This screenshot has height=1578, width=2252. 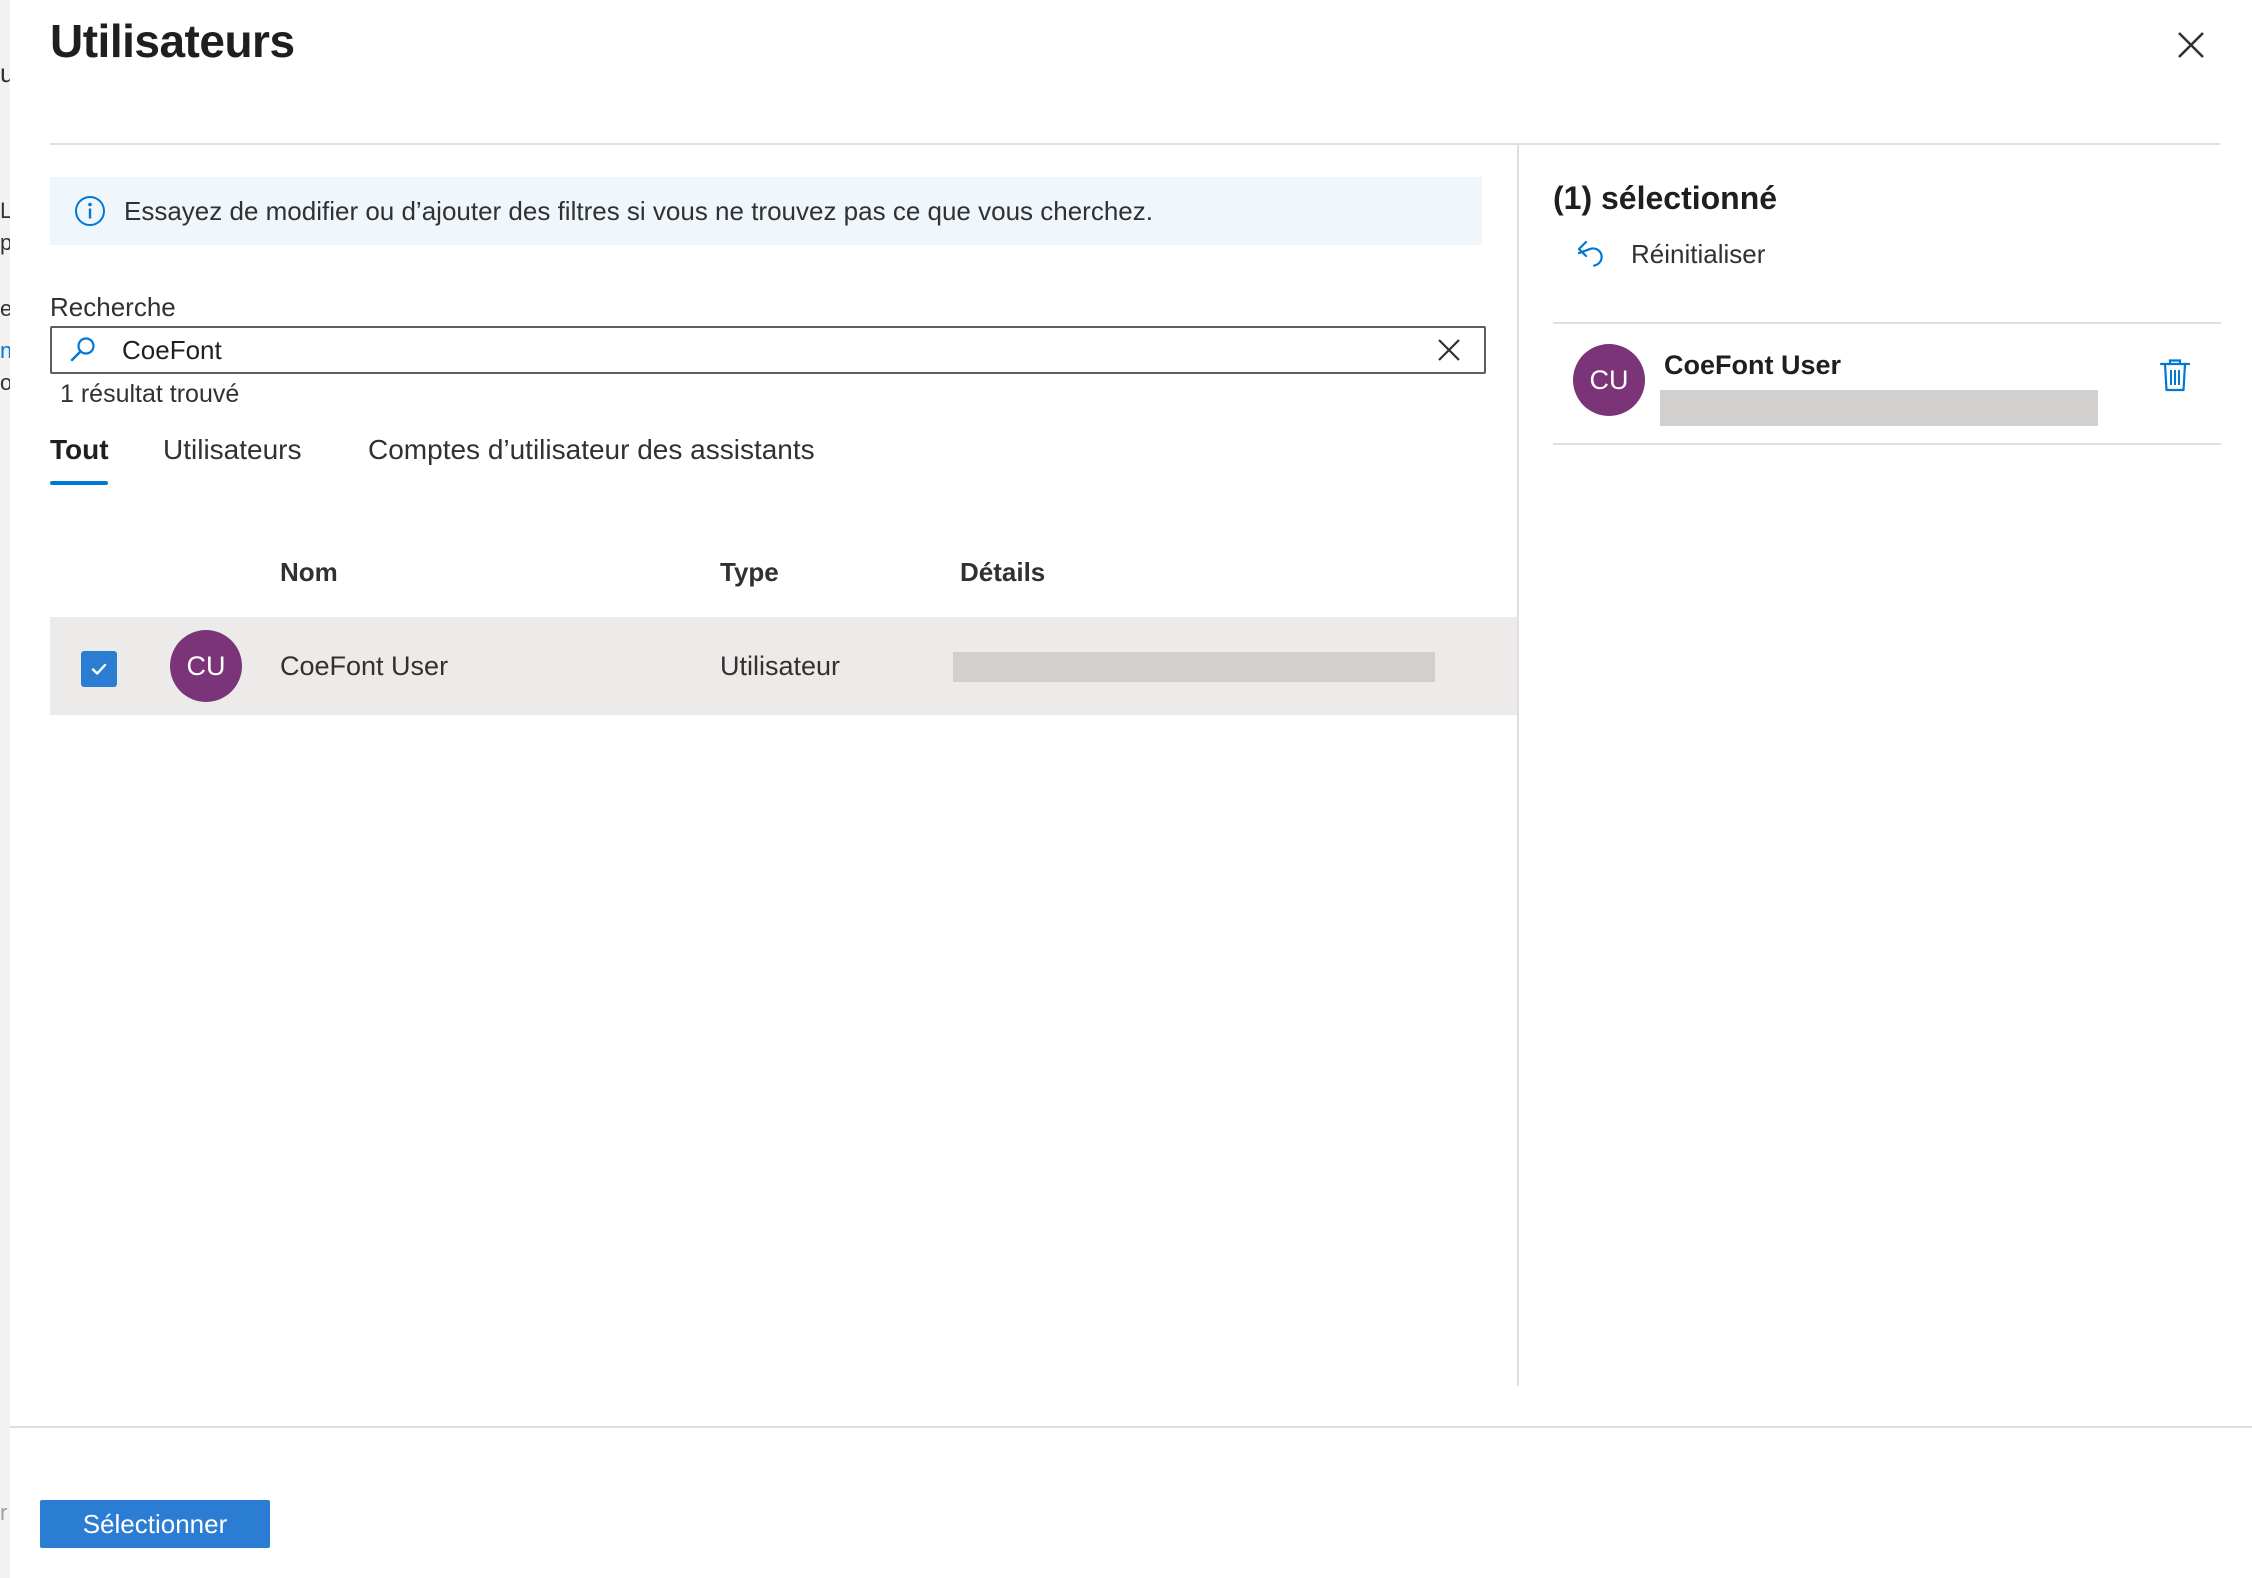 I want to click on active-tab-indicator, so click(x=79, y=483).